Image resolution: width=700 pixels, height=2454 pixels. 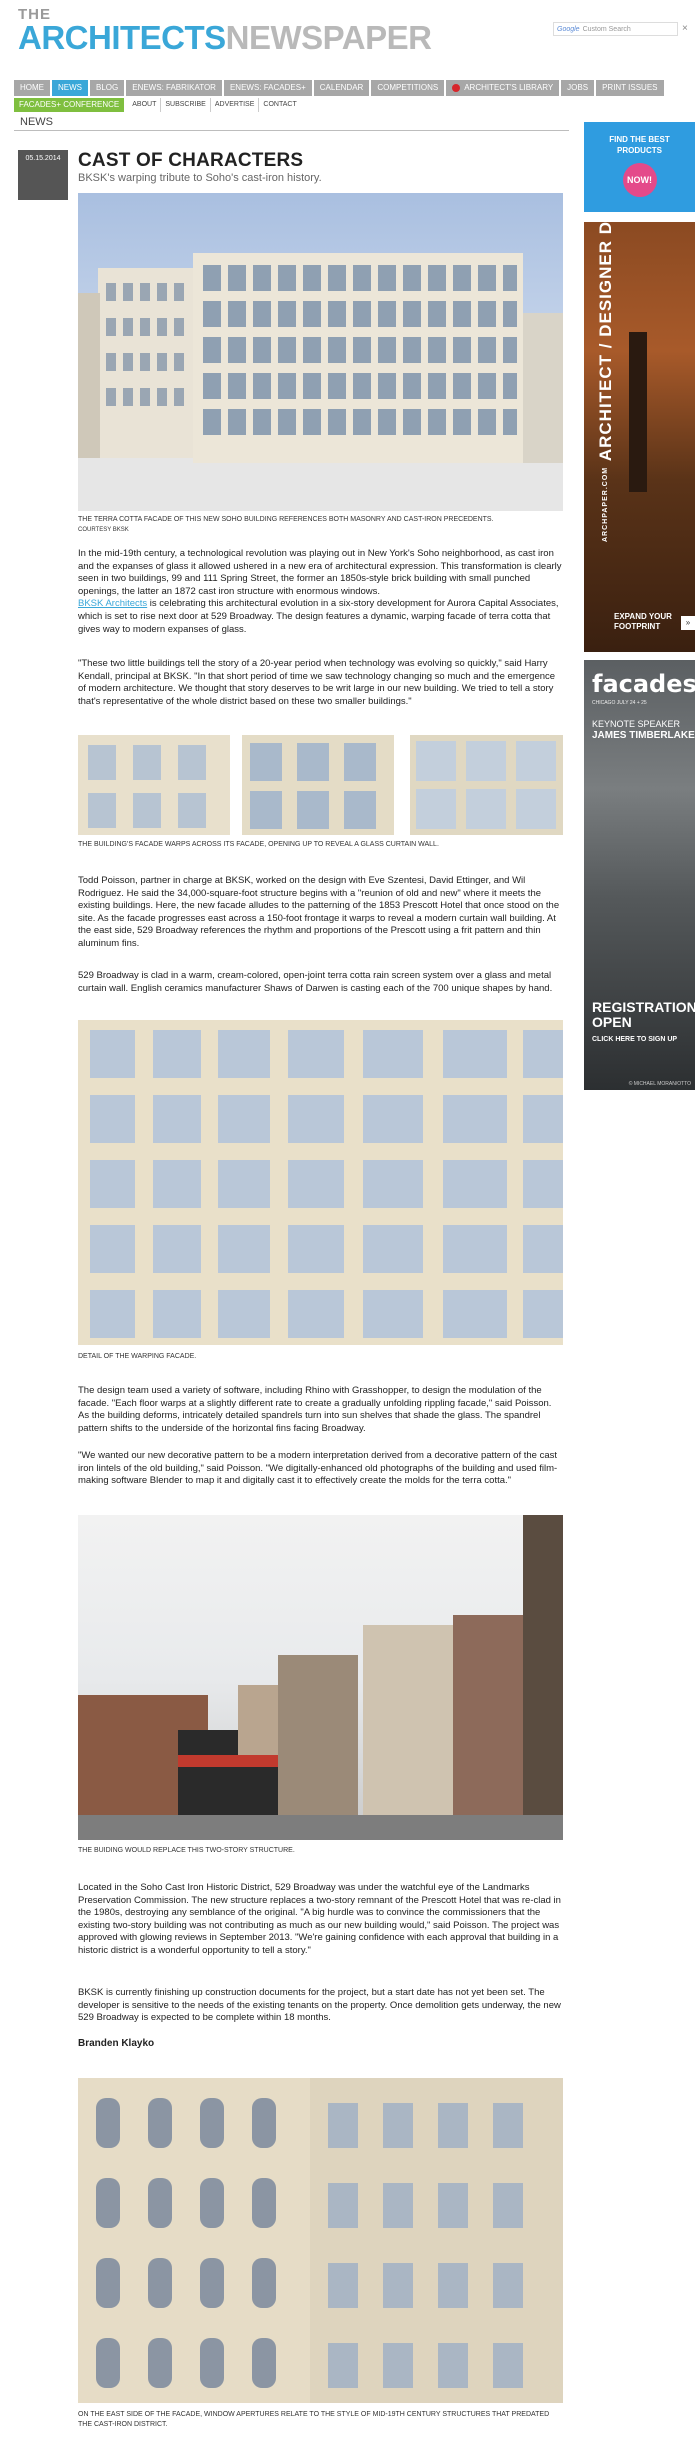 What do you see at coordinates (634, 1039) in the screenshot?
I see `sign-up-link: CLICK HERE TO SIGN UP` at bounding box center [634, 1039].